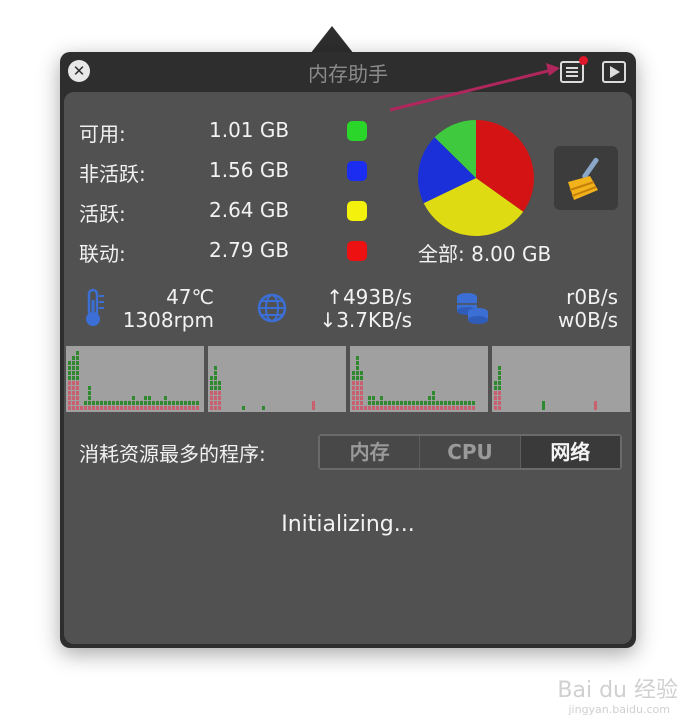 Image resolution: width=696 pixels, height=716 pixels. Describe the element at coordinates (112, 174) in the screenshot. I see `memory-label: 非活跃:` at that location.